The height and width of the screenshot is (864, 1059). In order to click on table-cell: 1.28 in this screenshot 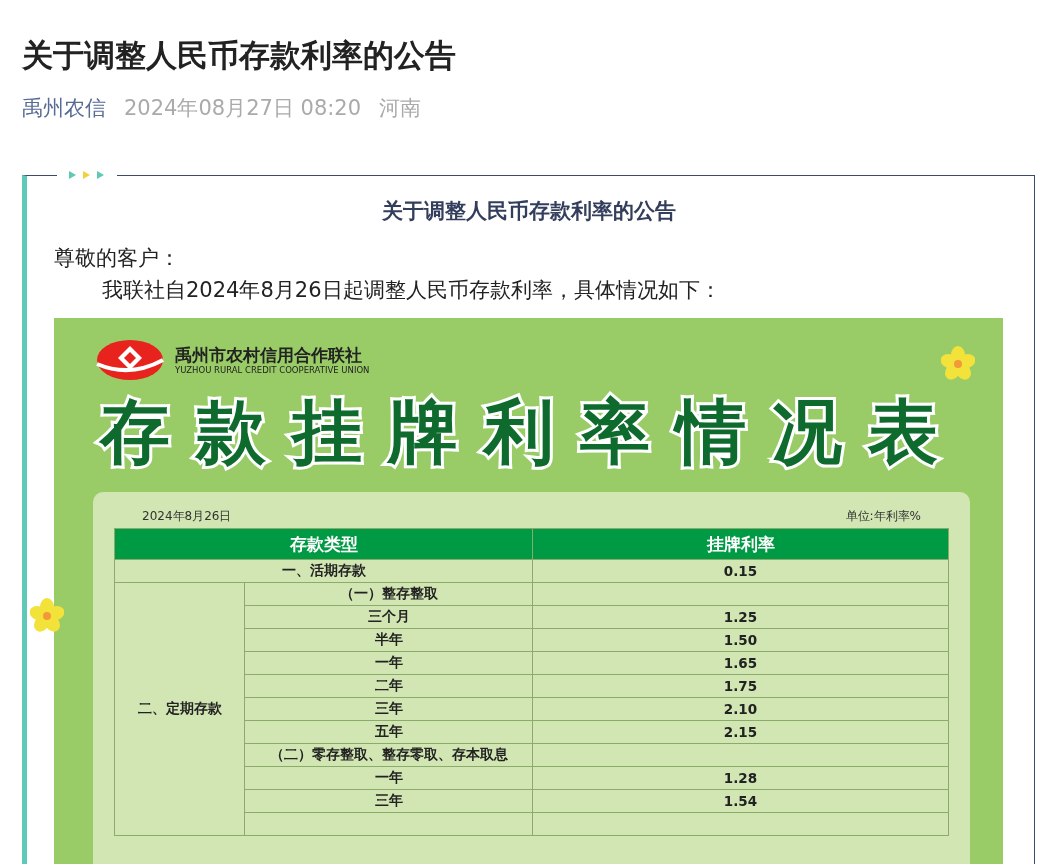, I will do `click(741, 778)`.